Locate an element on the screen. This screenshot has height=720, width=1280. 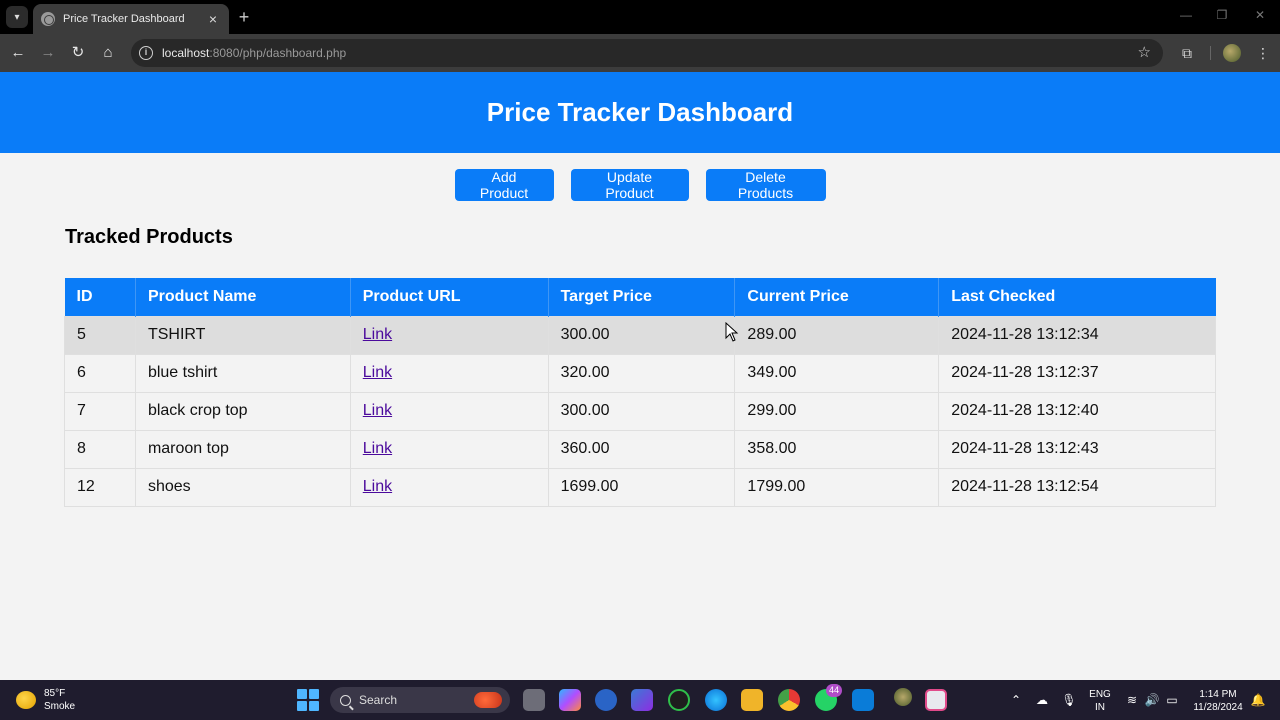
cell-target-price: 360.00 is located at coordinates (641, 449).